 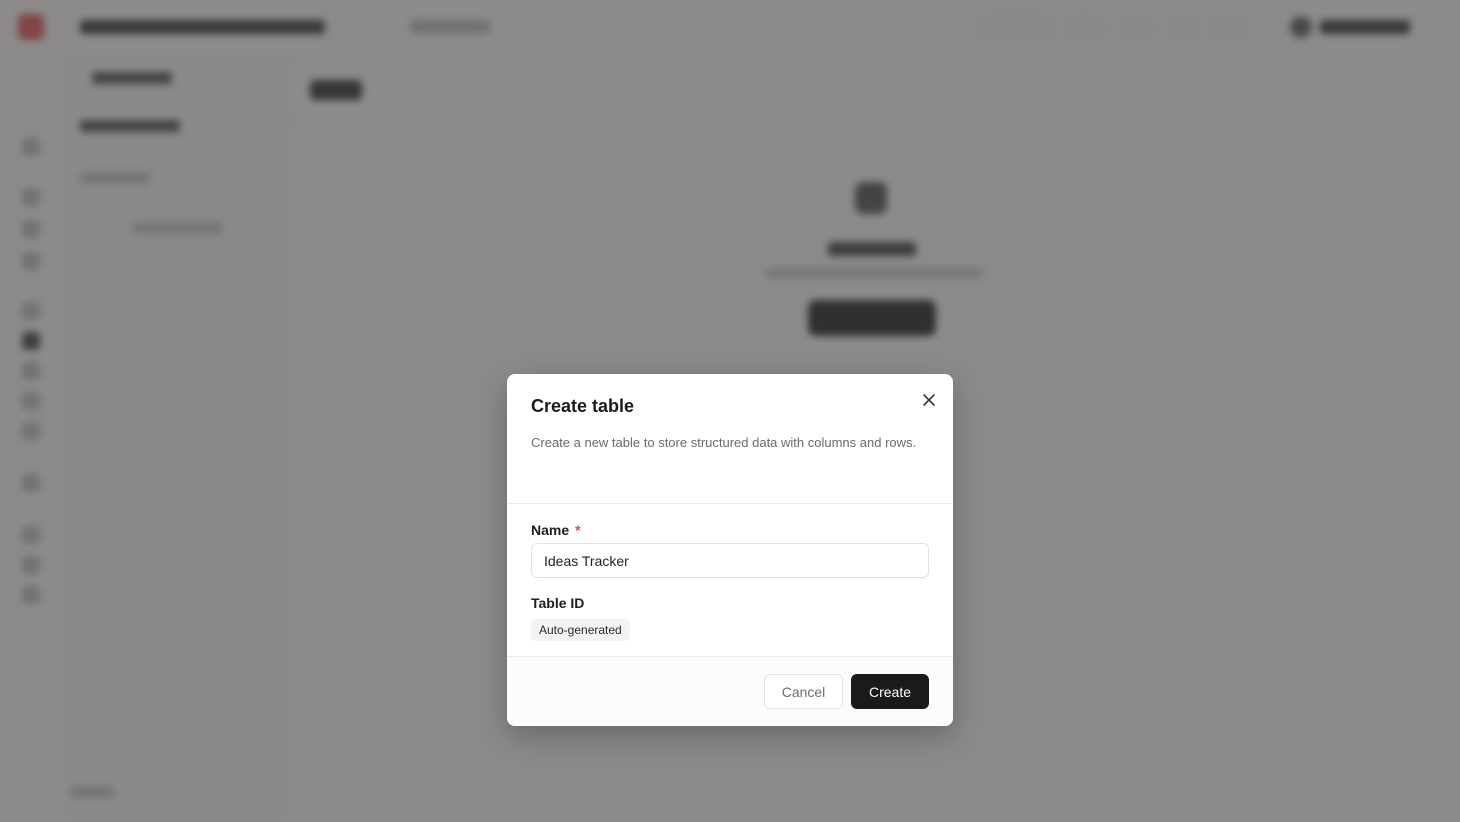 I want to click on name-field-label: Name *, so click(x=556, y=530).